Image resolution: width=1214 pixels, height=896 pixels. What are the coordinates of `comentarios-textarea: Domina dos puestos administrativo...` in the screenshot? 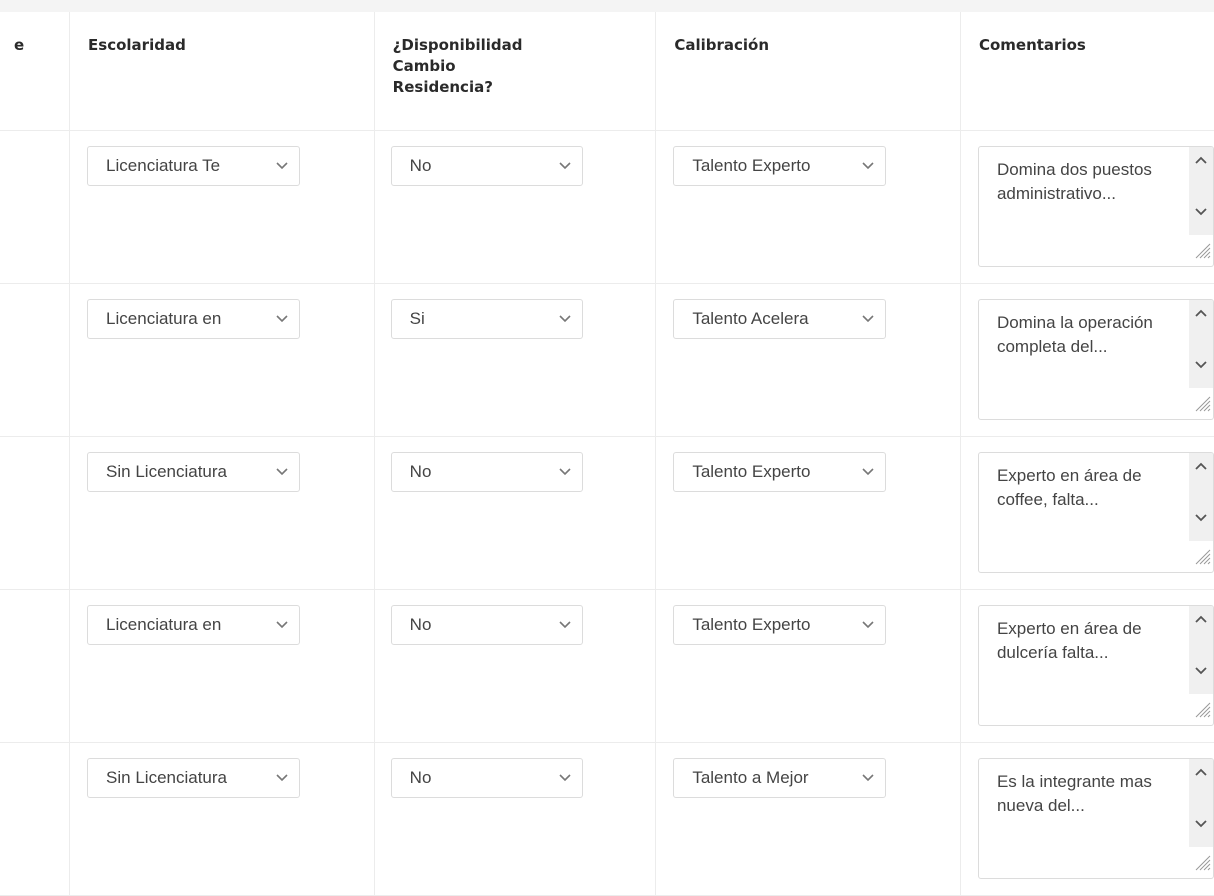 It's located at (1095, 206).